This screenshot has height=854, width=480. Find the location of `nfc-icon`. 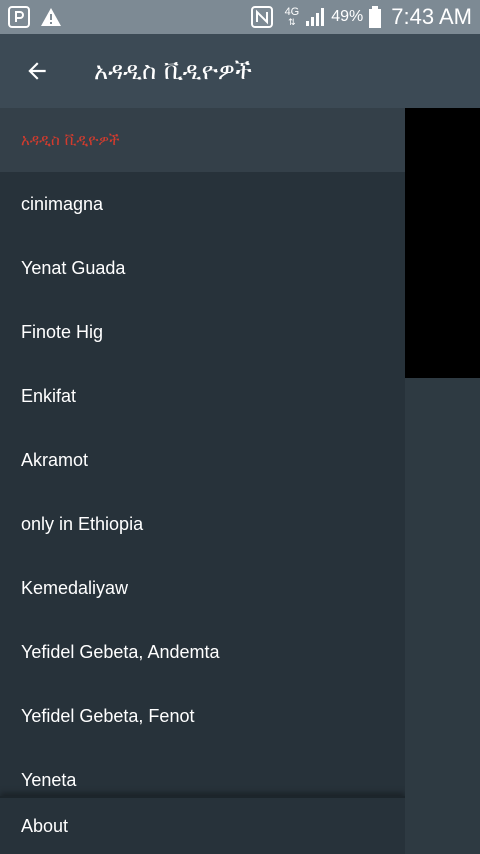

nfc-icon is located at coordinates (261, 17).